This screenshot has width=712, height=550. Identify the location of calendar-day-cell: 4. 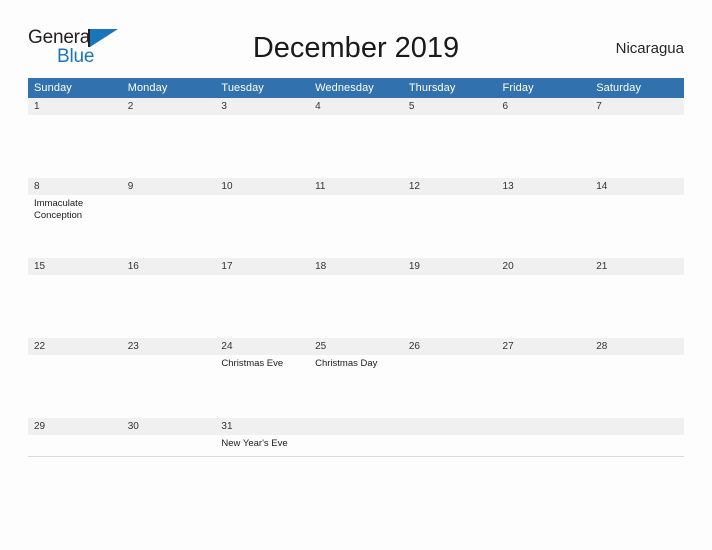
(356, 138).